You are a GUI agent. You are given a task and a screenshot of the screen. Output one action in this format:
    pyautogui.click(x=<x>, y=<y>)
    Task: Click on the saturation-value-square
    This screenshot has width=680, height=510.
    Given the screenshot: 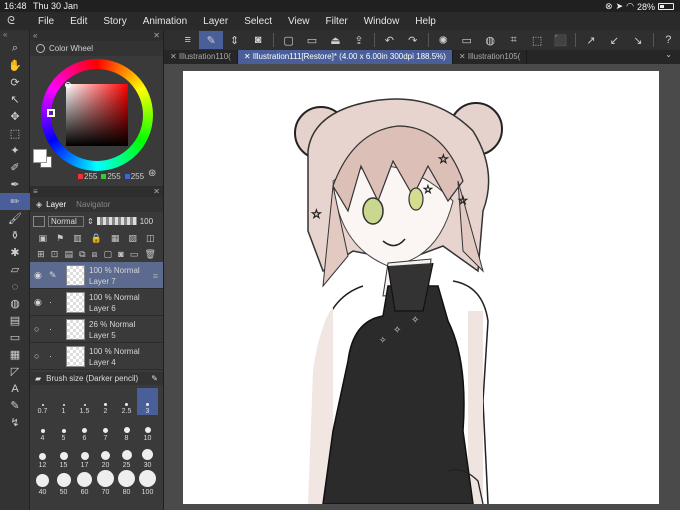 What is the action you would take?
    pyautogui.click(x=97, y=115)
    